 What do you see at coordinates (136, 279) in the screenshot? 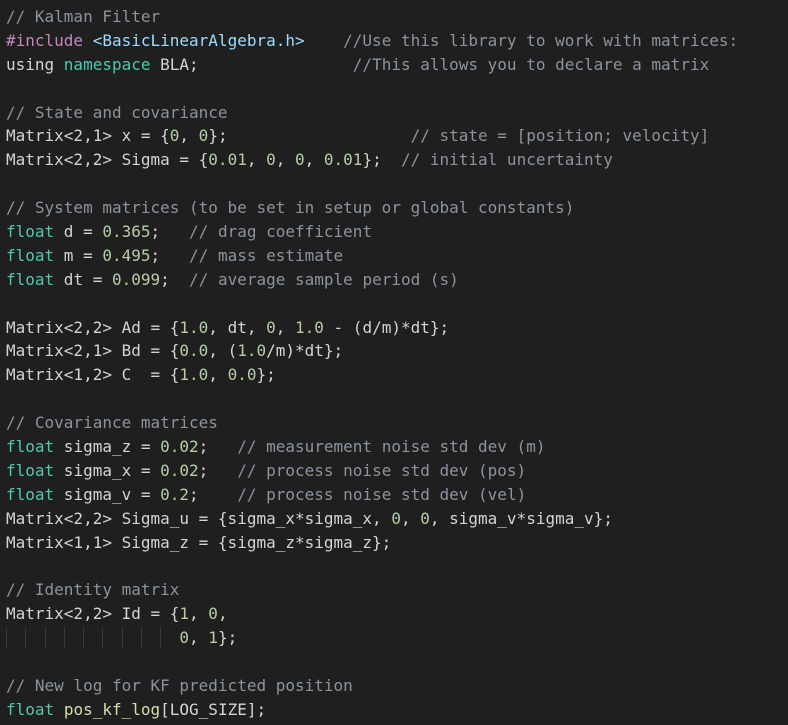
I see `number-token: 0.099` at bounding box center [136, 279].